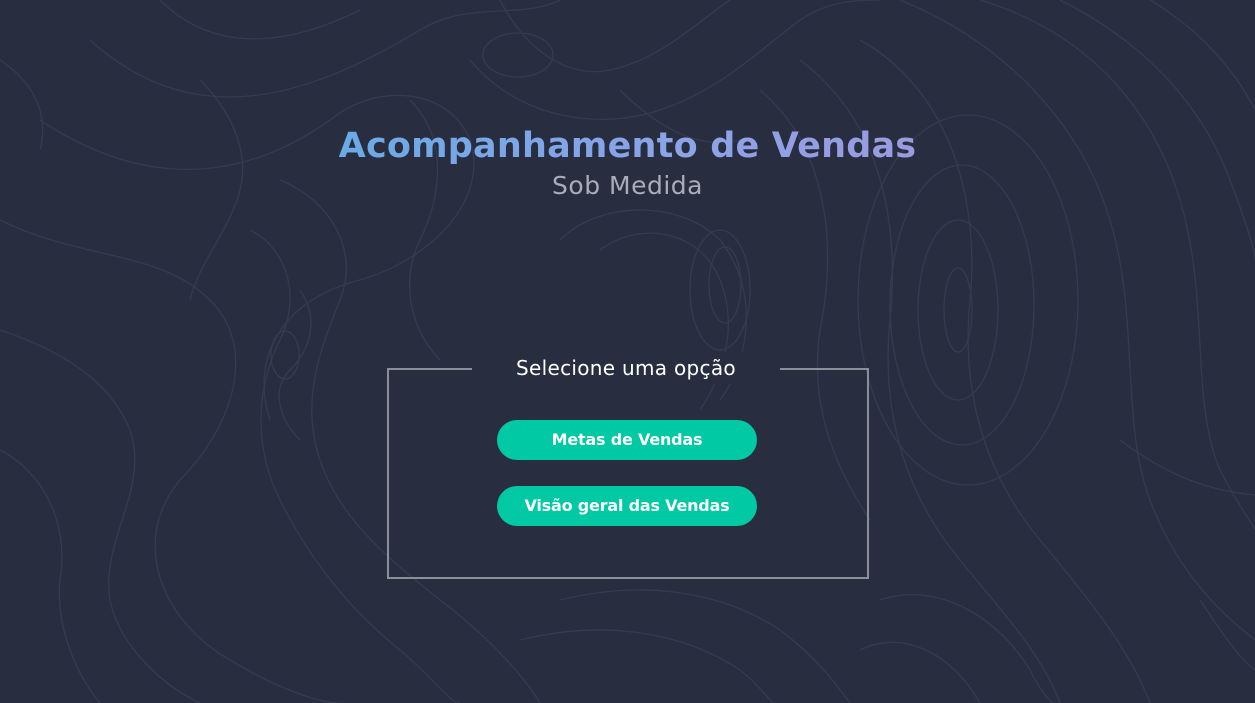  What do you see at coordinates (626, 368) in the screenshot?
I see `options-legend: Selecione uma opção` at bounding box center [626, 368].